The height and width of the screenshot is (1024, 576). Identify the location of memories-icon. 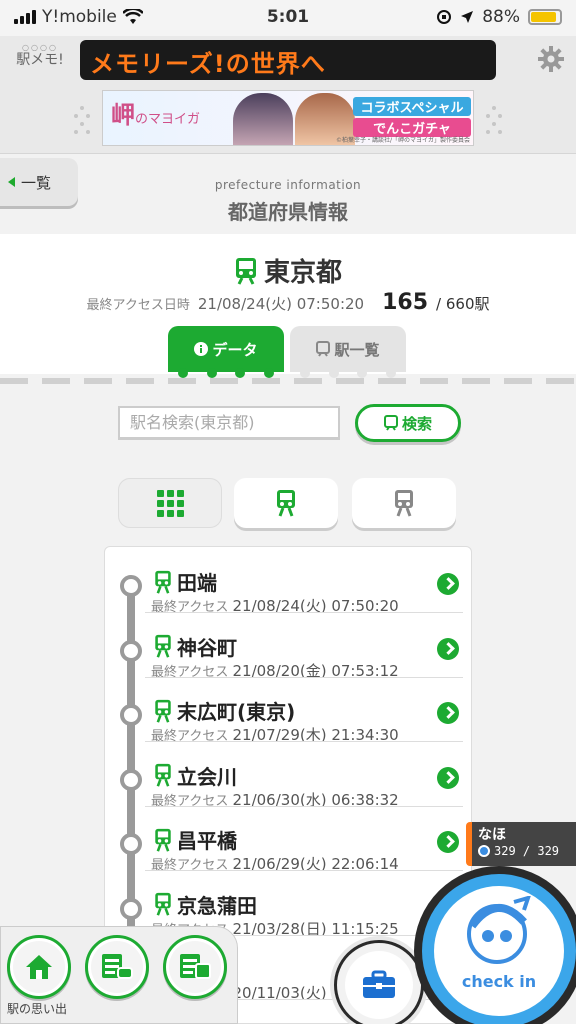
(117, 966).